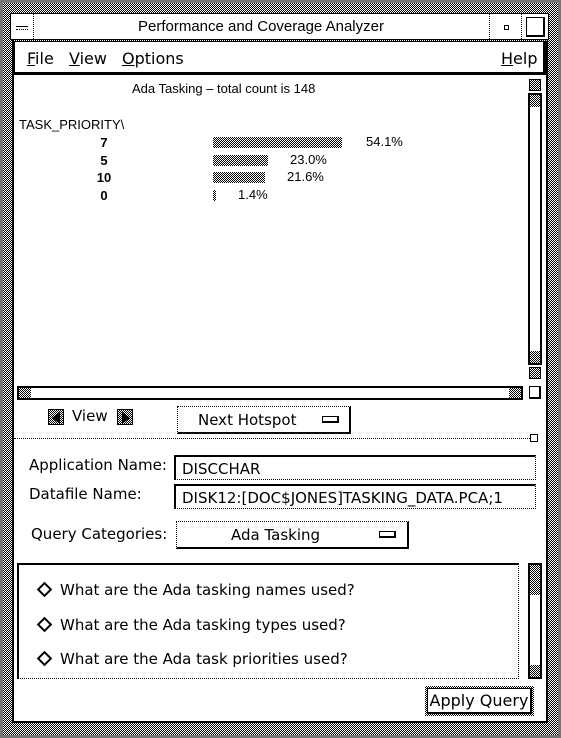  I want to click on minimize-button, so click(505, 26).